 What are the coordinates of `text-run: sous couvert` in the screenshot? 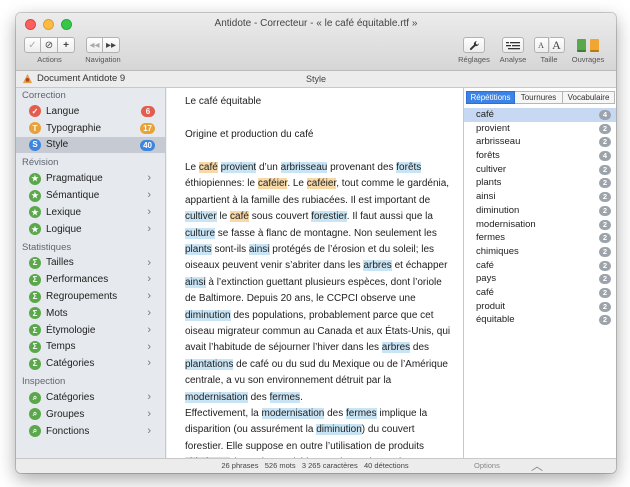 It's located at (280, 217).